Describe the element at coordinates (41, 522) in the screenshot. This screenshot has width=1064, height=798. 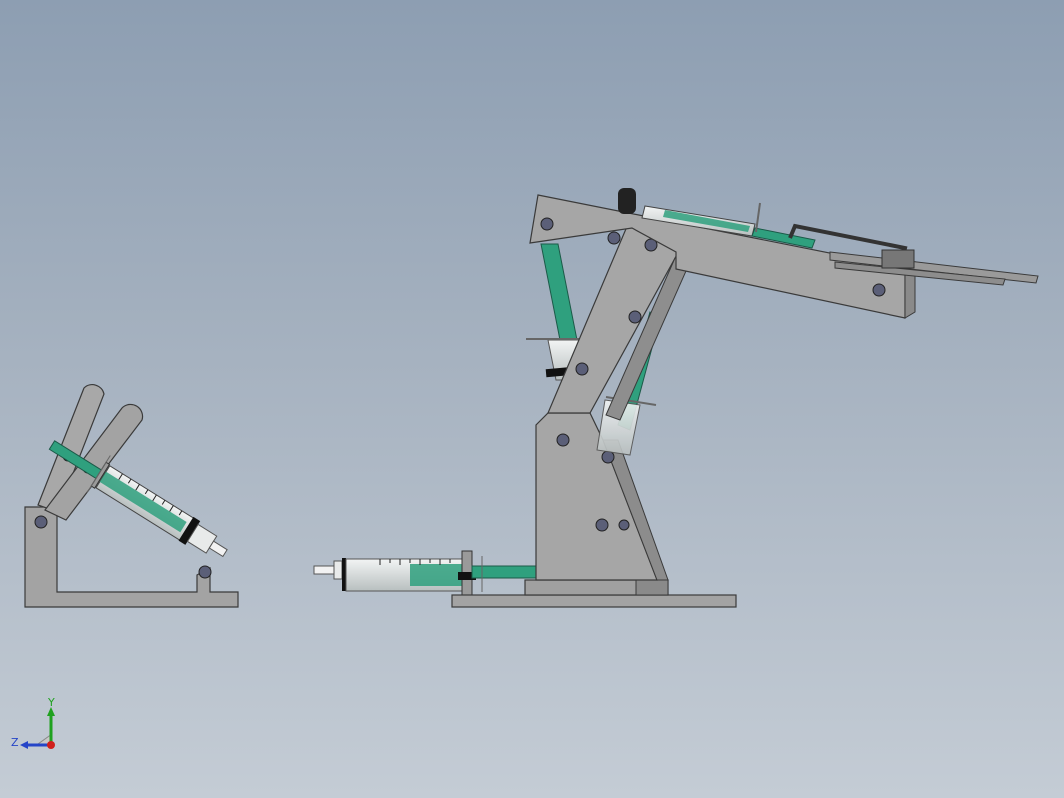
I see `left-bracket-hole` at that location.